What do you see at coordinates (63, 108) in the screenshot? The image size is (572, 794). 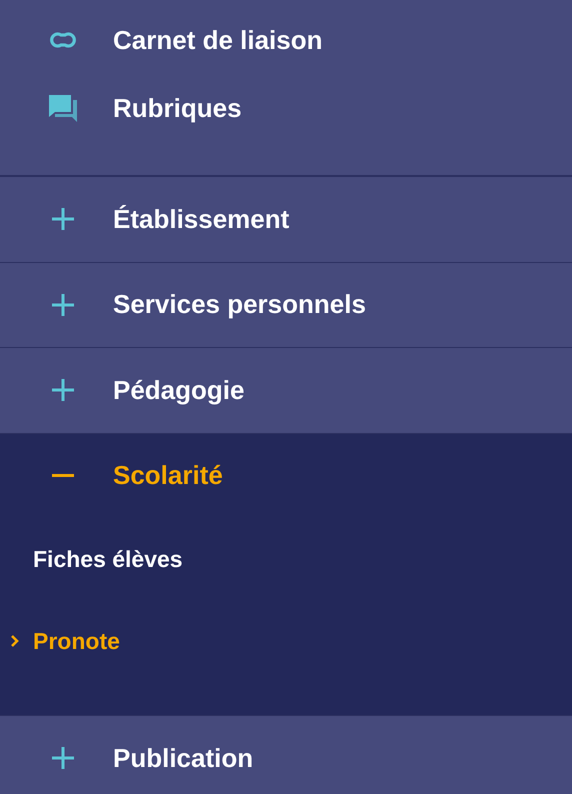 I see `chat-icon` at bounding box center [63, 108].